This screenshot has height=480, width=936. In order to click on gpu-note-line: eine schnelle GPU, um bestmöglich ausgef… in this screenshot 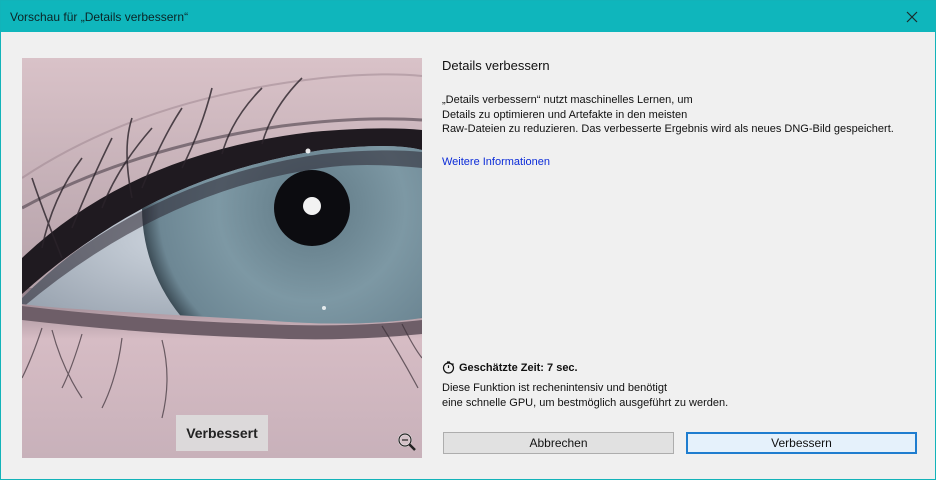, I will do `click(585, 402)`.